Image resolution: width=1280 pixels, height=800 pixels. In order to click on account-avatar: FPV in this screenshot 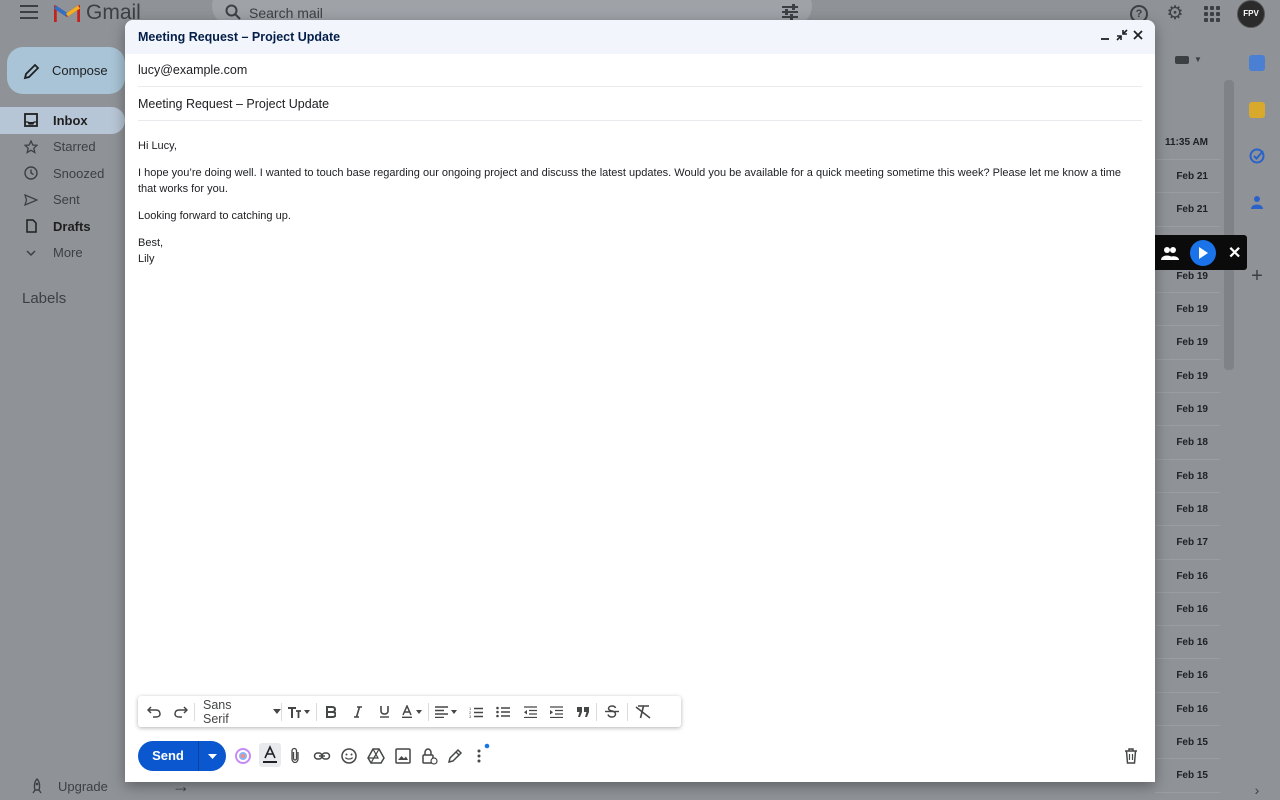, I will do `click(1251, 14)`.